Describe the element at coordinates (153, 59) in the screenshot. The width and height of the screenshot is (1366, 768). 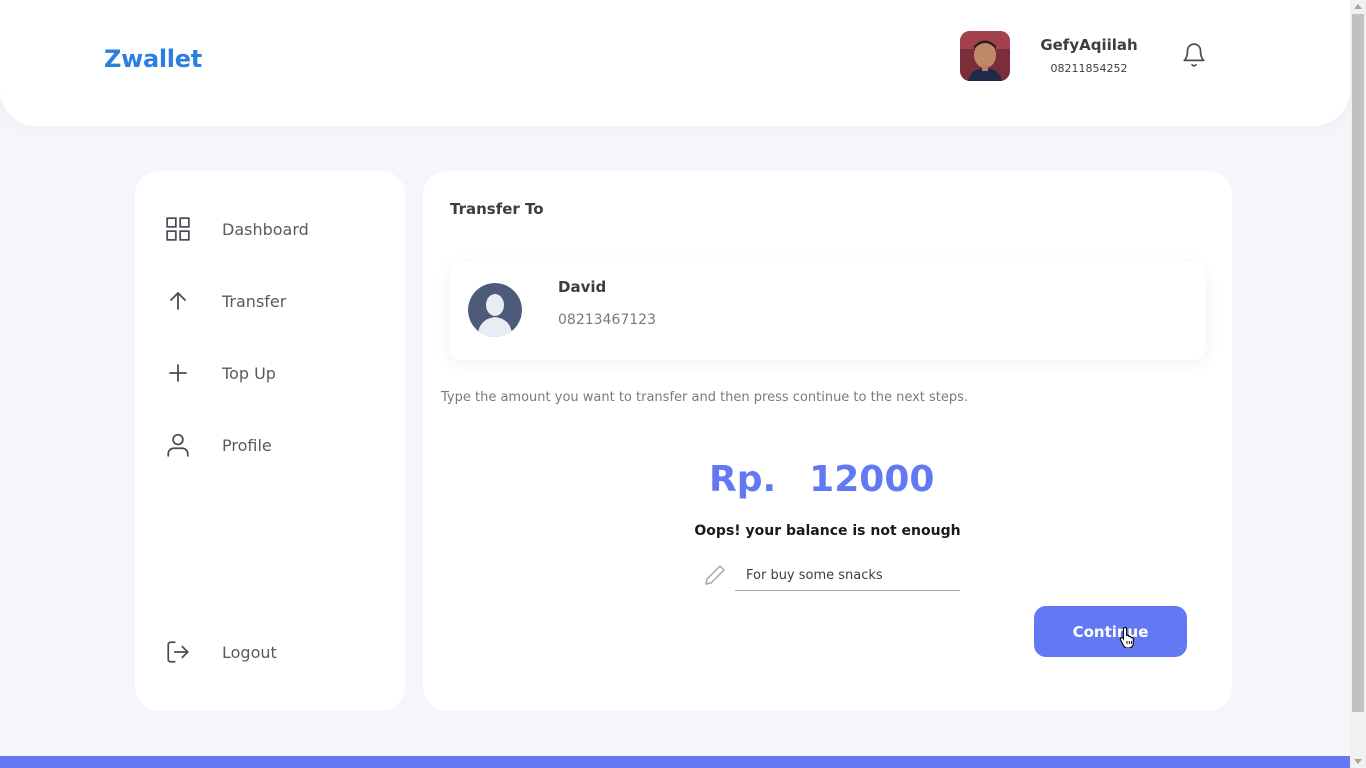
I see `brand-logo: Zwallet` at that location.